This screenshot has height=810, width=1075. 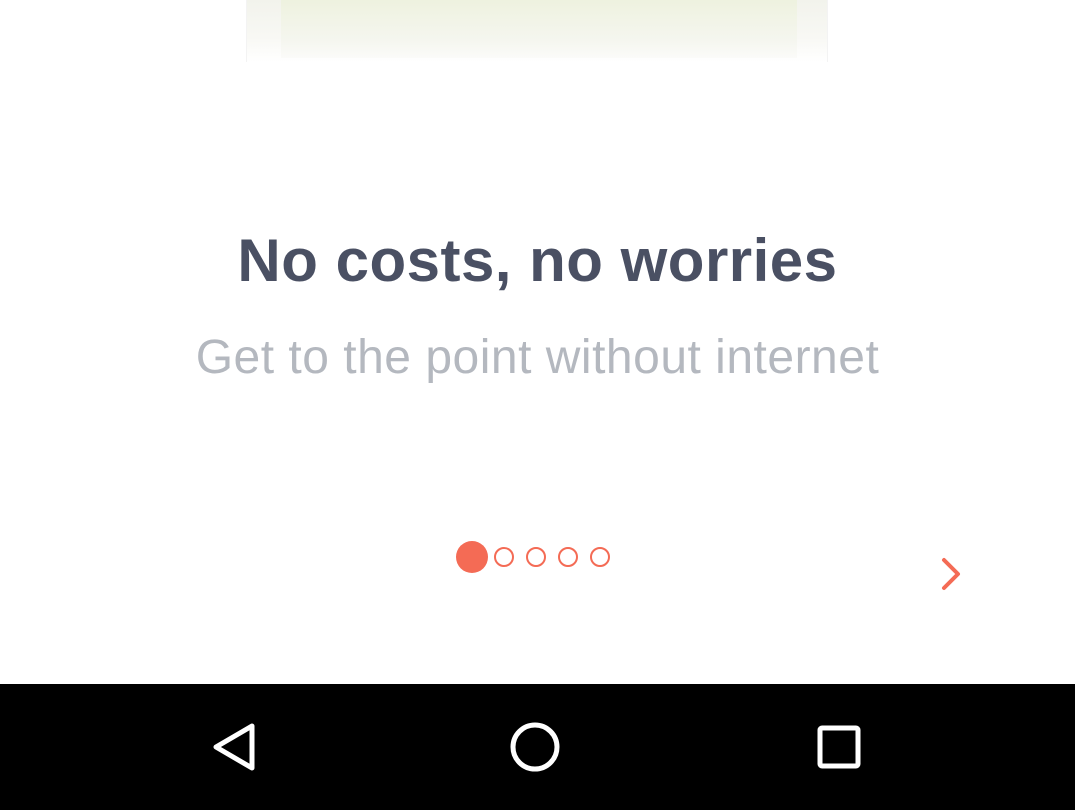 I want to click on next-button, so click(x=950, y=574).